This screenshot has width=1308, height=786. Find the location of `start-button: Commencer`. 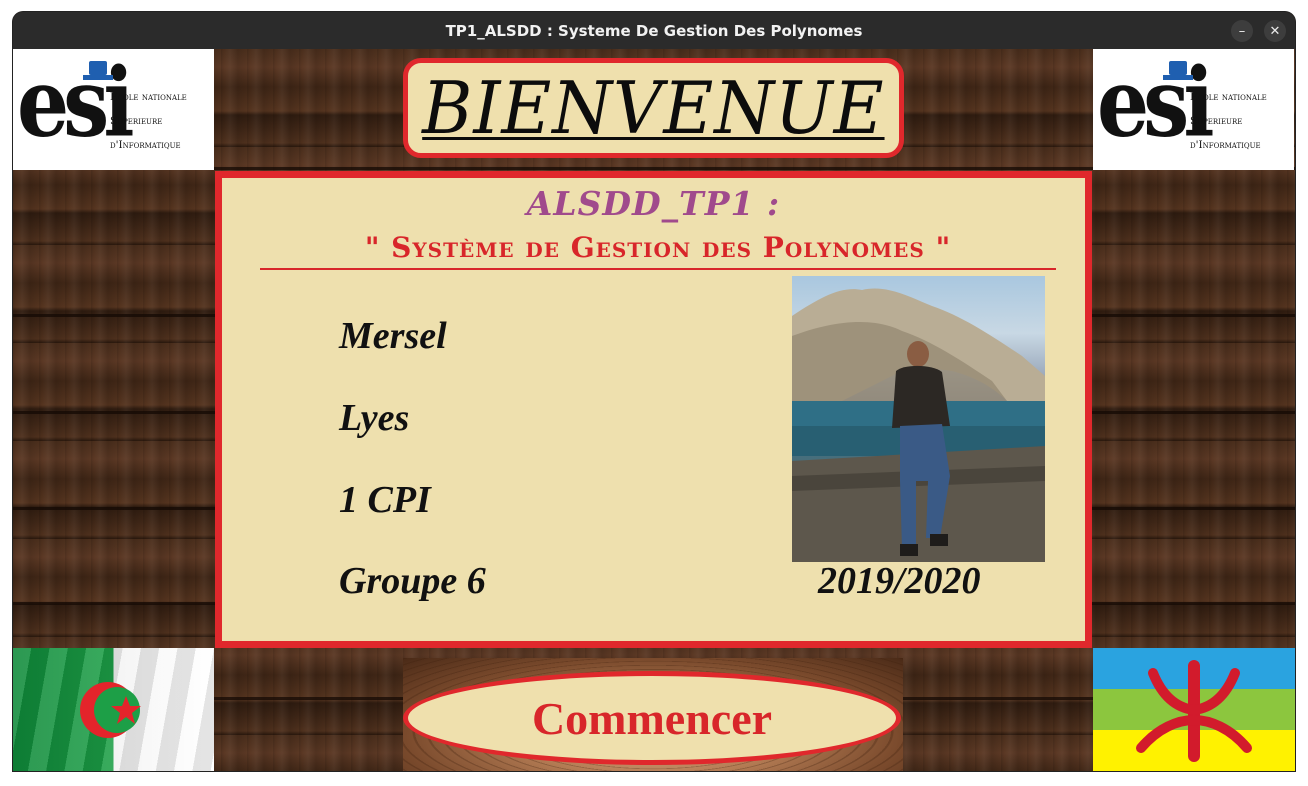

start-button: Commencer is located at coordinates (652, 718).